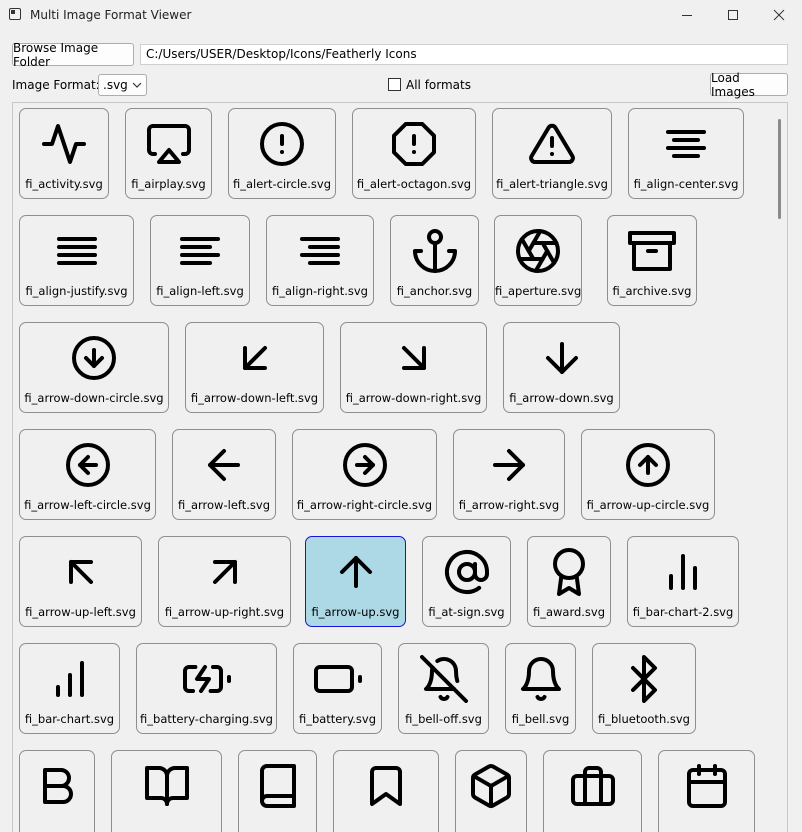 This screenshot has width=802, height=832. Describe the element at coordinates (491, 786) in the screenshot. I see `box-icon` at that location.